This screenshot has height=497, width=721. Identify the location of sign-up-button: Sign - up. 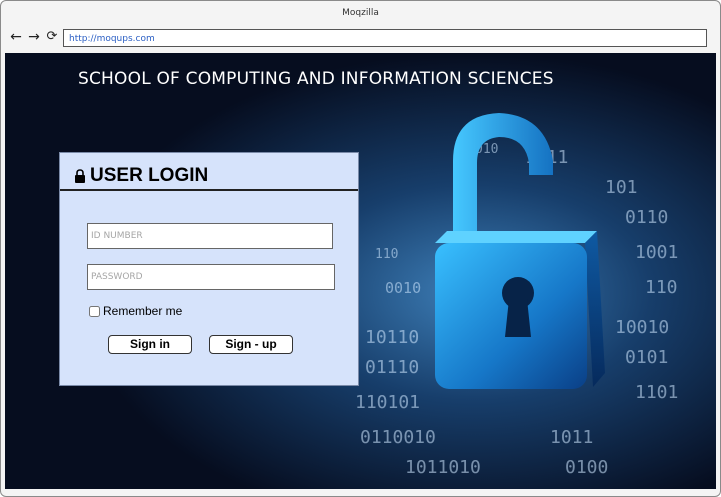
(251, 344).